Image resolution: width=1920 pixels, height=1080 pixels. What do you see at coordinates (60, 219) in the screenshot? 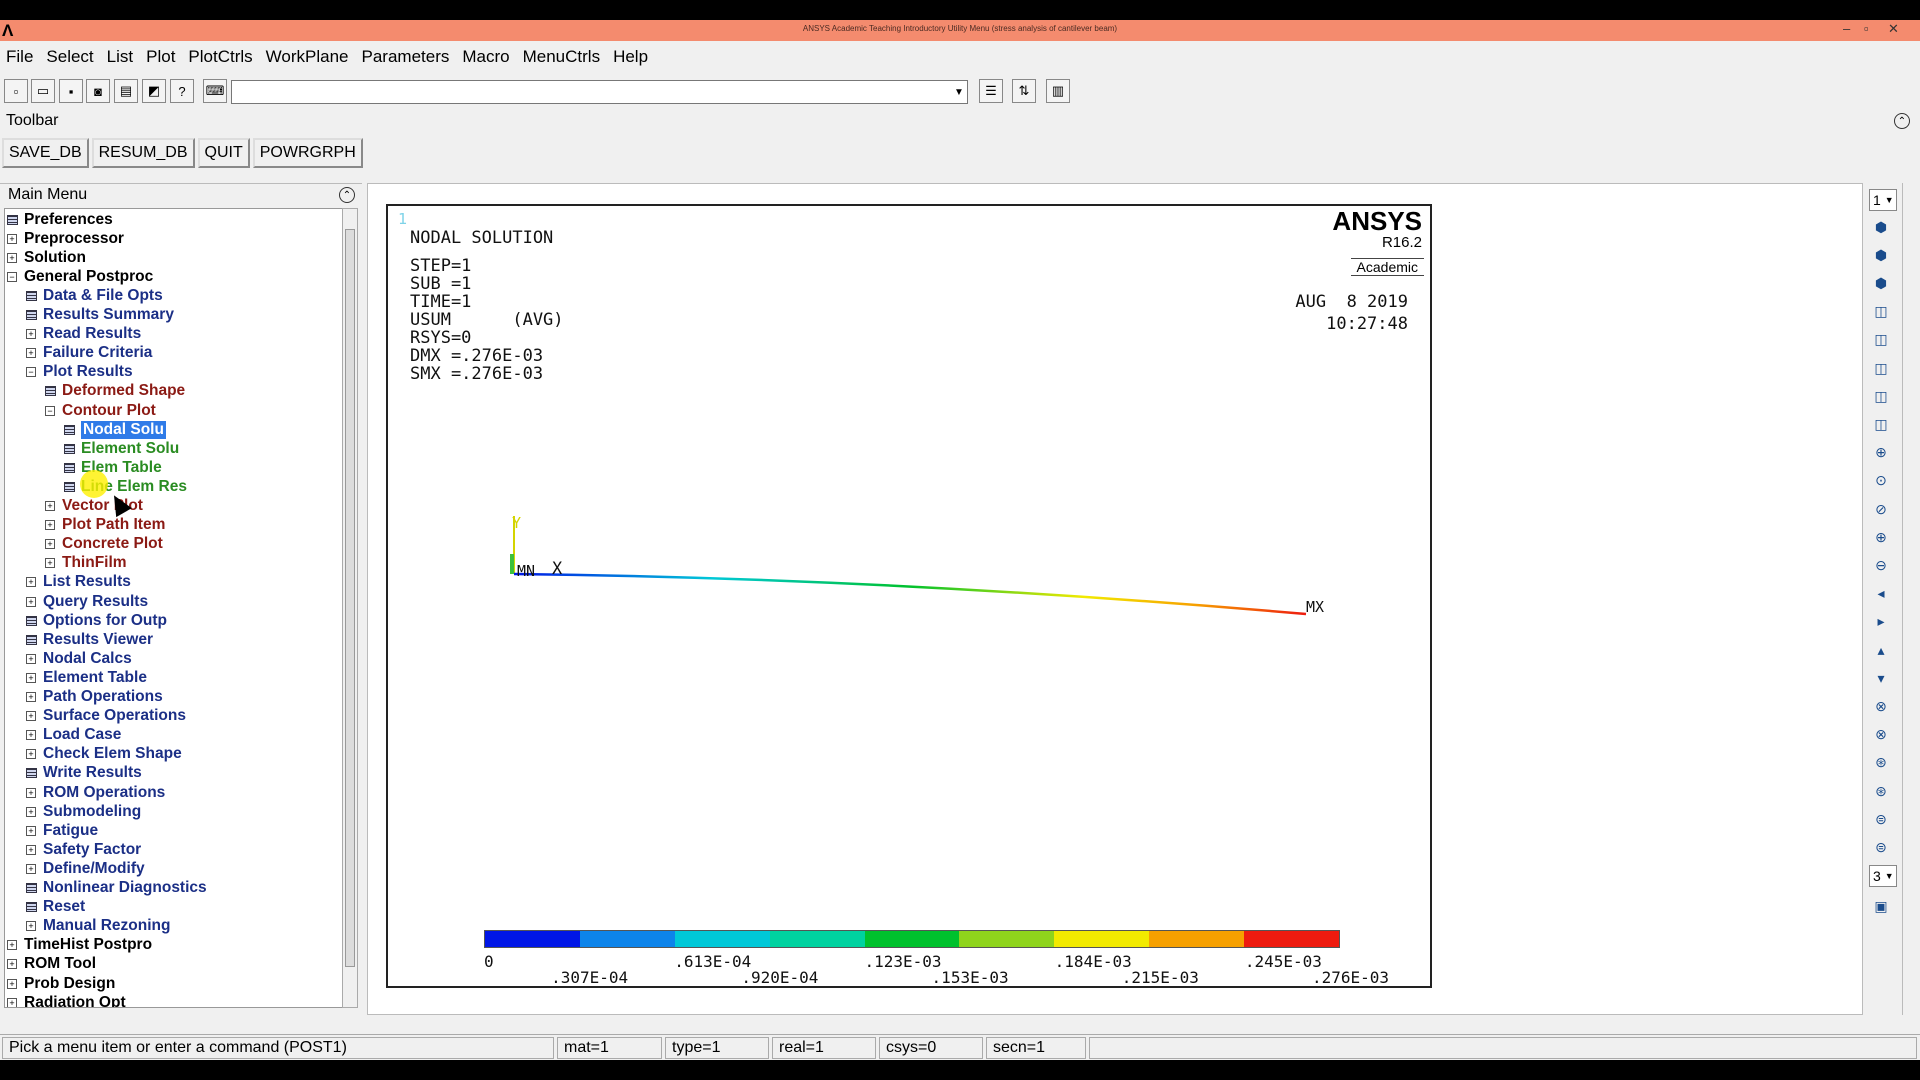
I see `menu-tree-item: Preferences` at bounding box center [60, 219].